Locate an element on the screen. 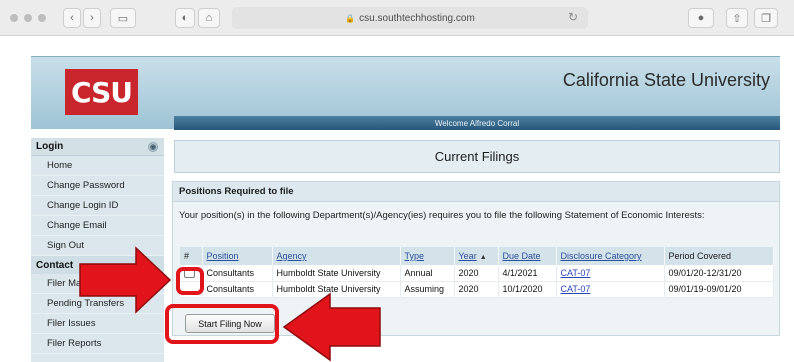  downloads-button: ● is located at coordinates (701, 18).